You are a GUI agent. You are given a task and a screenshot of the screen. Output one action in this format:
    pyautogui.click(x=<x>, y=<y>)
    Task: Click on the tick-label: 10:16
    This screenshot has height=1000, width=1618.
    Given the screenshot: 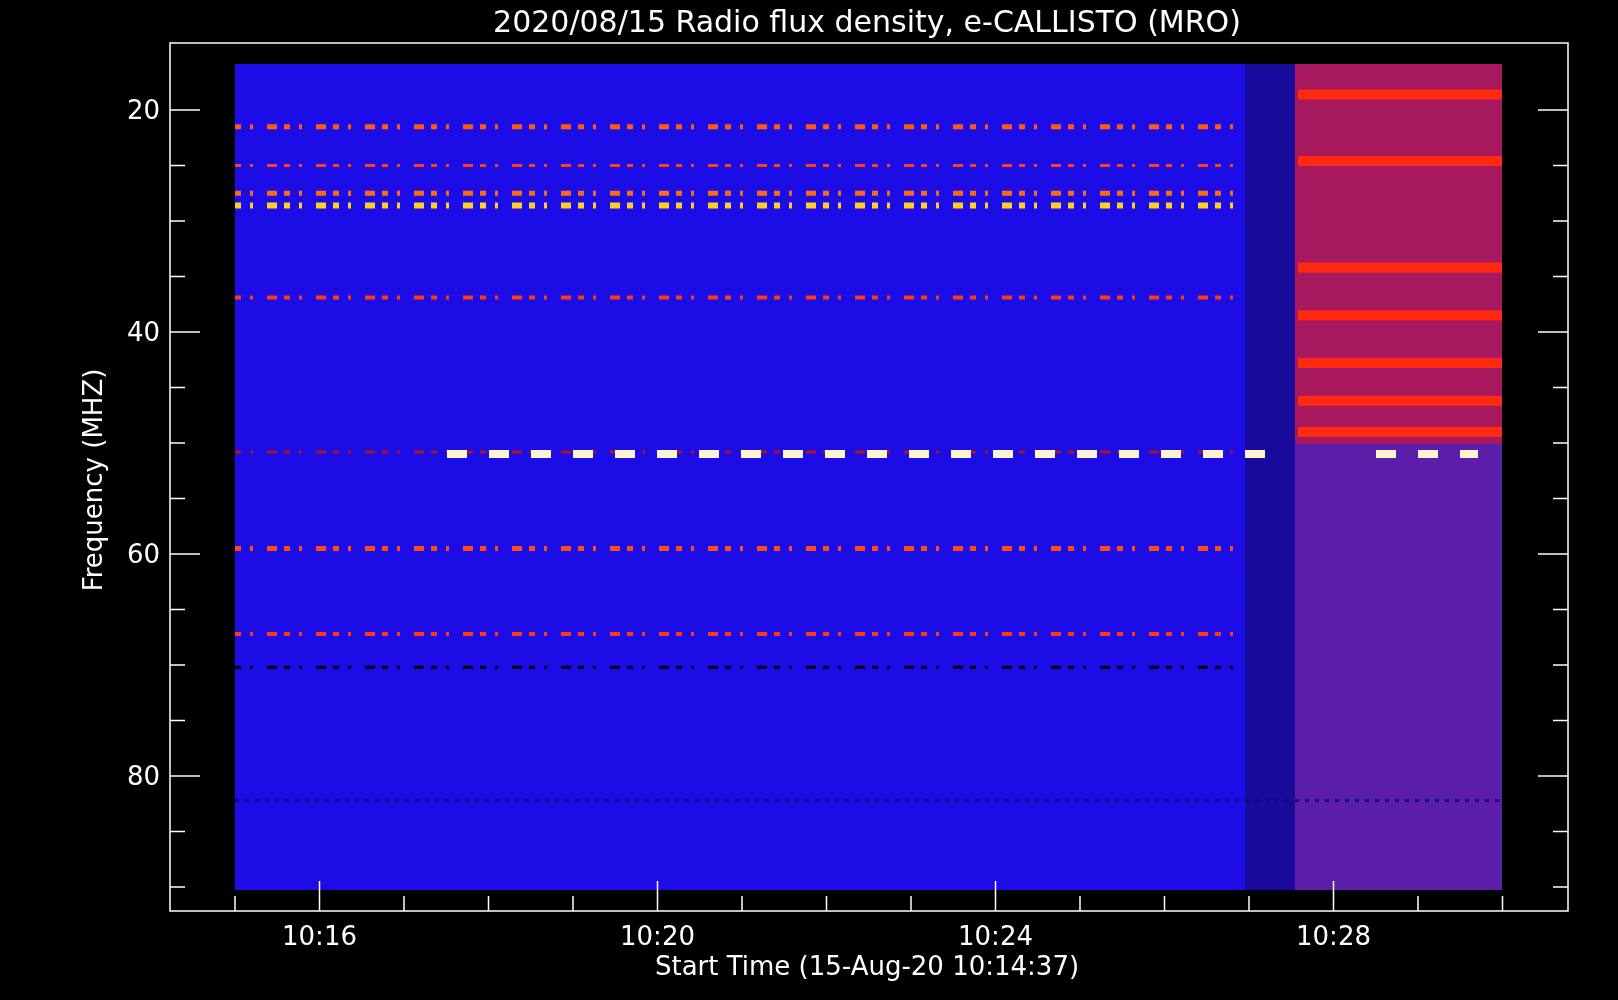 What is the action you would take?
    pyautogui.click(x=319, y=936)
    